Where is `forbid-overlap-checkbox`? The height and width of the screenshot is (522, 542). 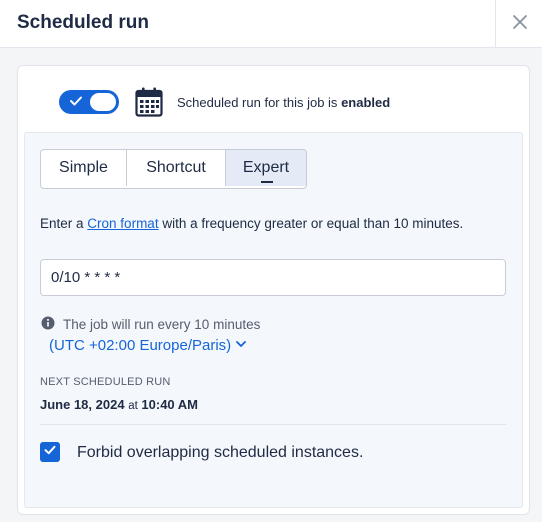 forbid-overlap-checkbox is located at coordinates (50, 452).